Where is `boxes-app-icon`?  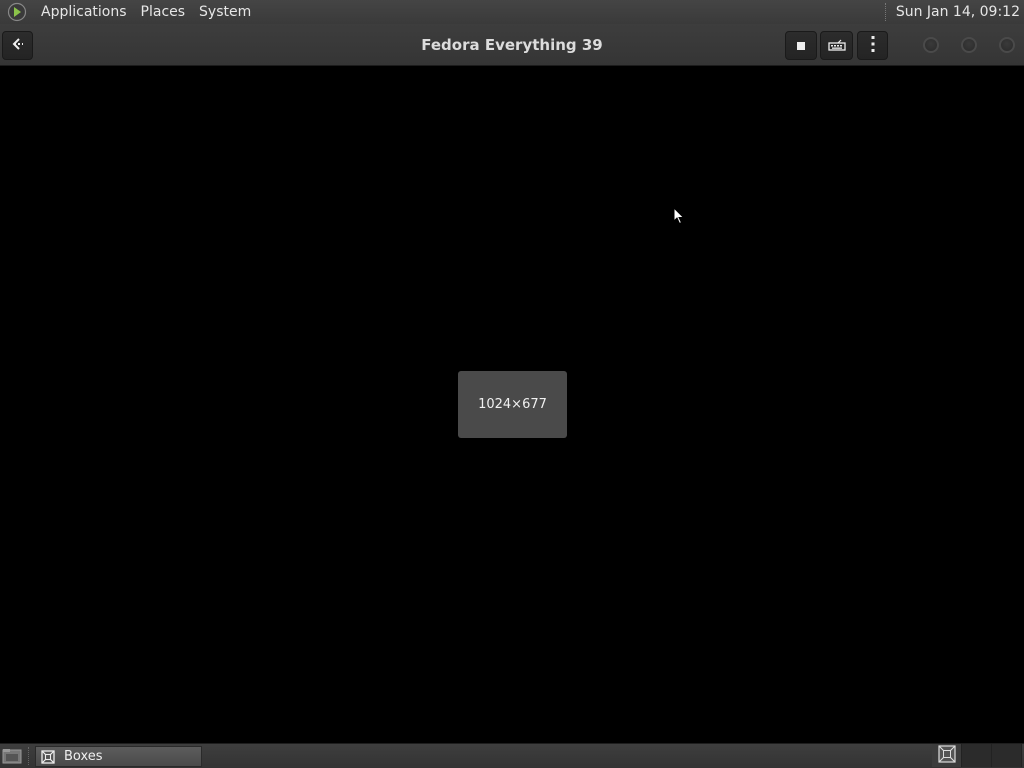 boxes-app-icon is located at coordinates (48, 757).